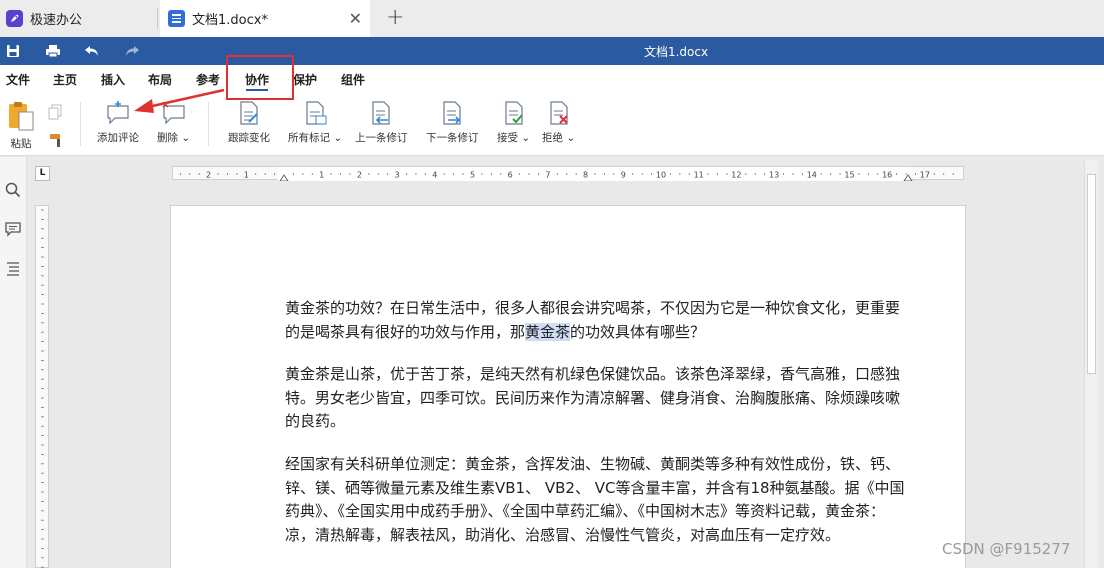  I want to click on left-side-panel, so click(13, 362).